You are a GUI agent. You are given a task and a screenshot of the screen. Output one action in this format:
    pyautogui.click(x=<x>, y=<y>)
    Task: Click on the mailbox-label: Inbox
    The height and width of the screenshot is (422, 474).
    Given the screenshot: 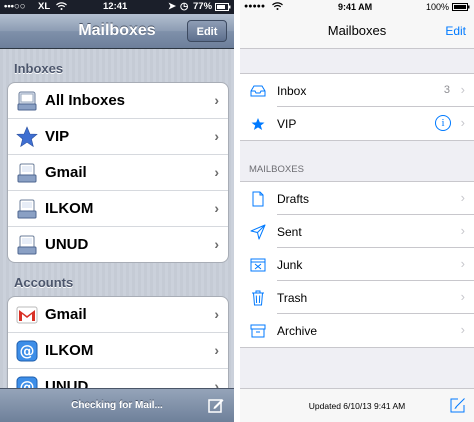 What is the action you would take?
    pyautogui.click(x=292, y=91)
    